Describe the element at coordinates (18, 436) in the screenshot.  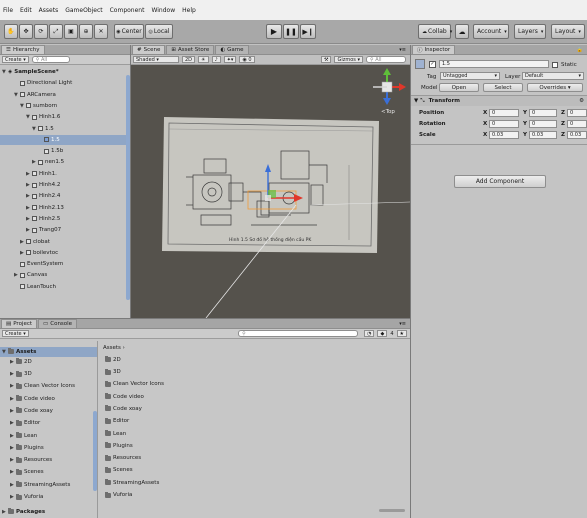
I see `tree-folder-item: ▶ Lean` at that location.